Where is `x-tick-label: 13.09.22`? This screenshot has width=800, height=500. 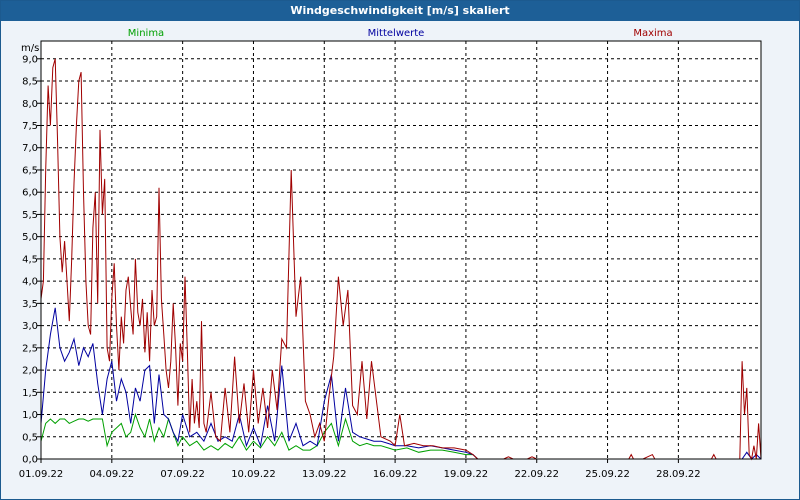 x-tick-label: 13.09.22 is located at coordinates (324, 474).